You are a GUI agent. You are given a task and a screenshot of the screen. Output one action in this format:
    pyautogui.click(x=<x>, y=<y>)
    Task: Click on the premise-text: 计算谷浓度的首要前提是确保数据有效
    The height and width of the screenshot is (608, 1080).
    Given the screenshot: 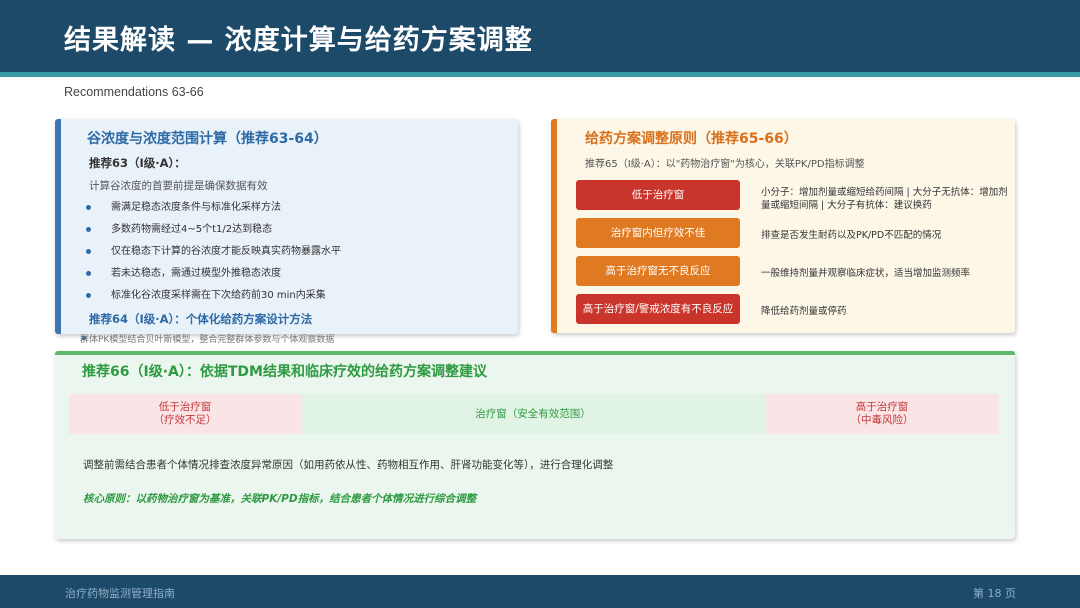 What is the action you would take?
    pyautogui.click(x=178, y=186)
    